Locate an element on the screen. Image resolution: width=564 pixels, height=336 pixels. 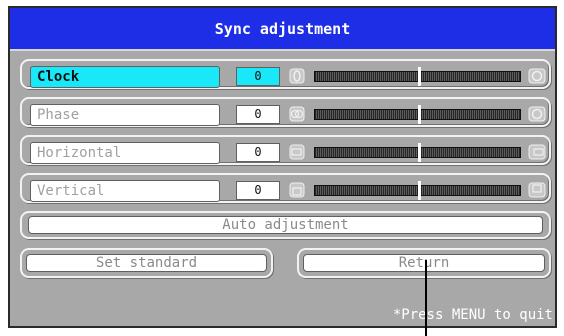
double-circle-icon is located at coordinates (297, 114).